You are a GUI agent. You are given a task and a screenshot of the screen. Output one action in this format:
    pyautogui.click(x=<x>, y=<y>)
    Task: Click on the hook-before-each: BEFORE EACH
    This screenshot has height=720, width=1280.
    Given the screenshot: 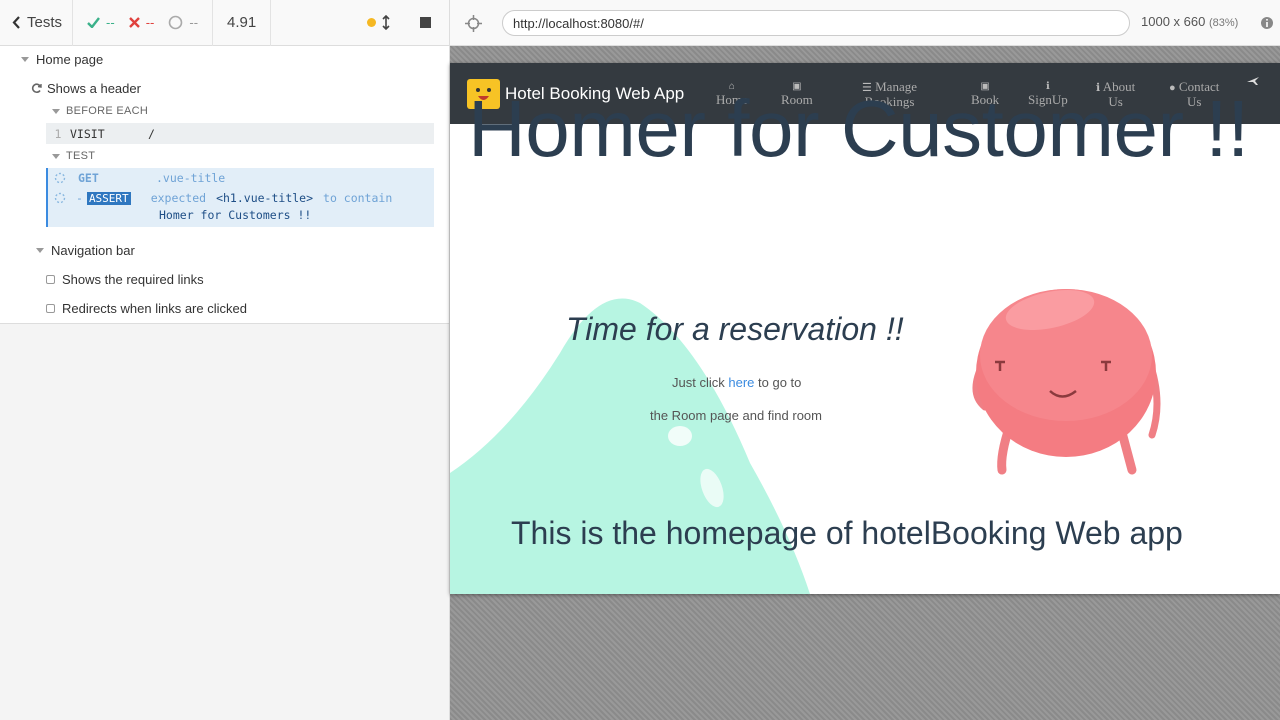 What is the action you would take?
    pyautogui.click(x=100, y=111)
    